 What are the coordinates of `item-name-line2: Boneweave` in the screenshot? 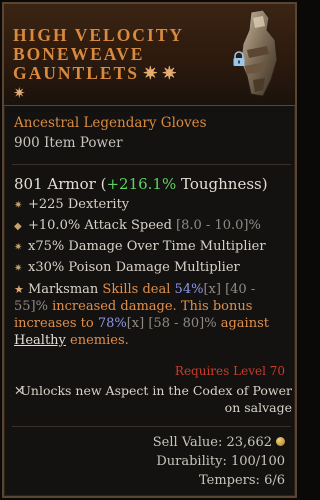 It's located at (79, 54).